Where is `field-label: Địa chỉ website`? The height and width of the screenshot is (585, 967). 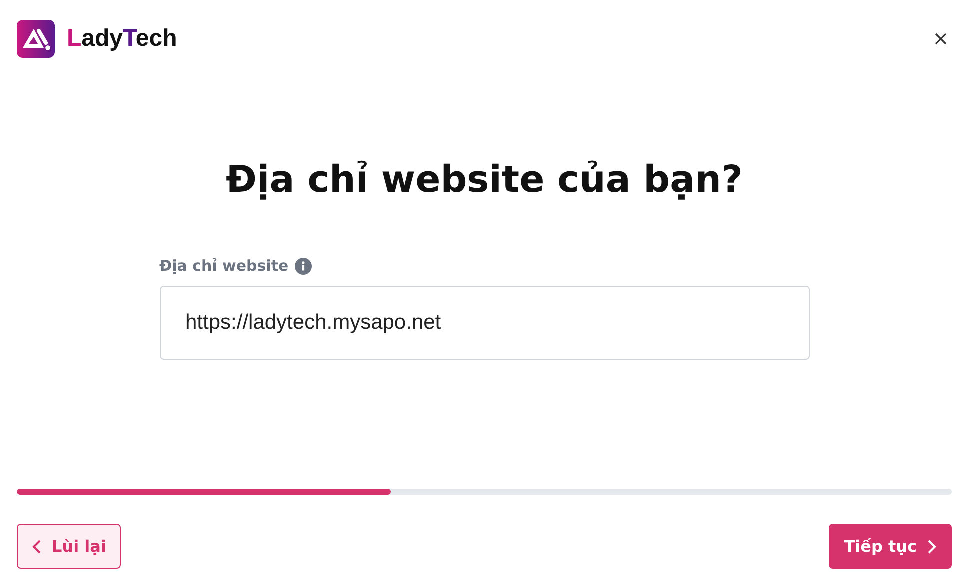
field-label: Địa chỉ website is located at coordinates (224, 266).